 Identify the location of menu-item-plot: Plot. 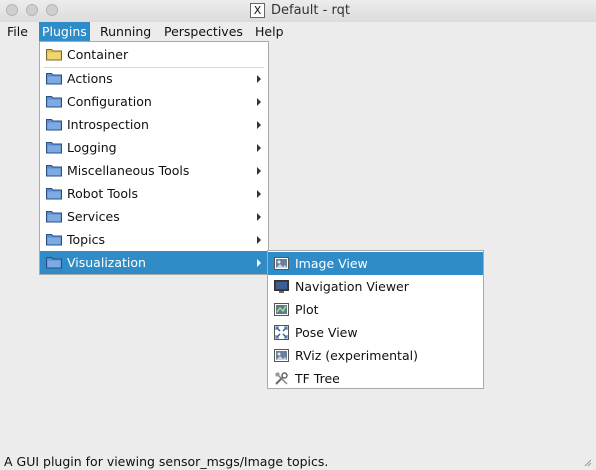
(375, 309).